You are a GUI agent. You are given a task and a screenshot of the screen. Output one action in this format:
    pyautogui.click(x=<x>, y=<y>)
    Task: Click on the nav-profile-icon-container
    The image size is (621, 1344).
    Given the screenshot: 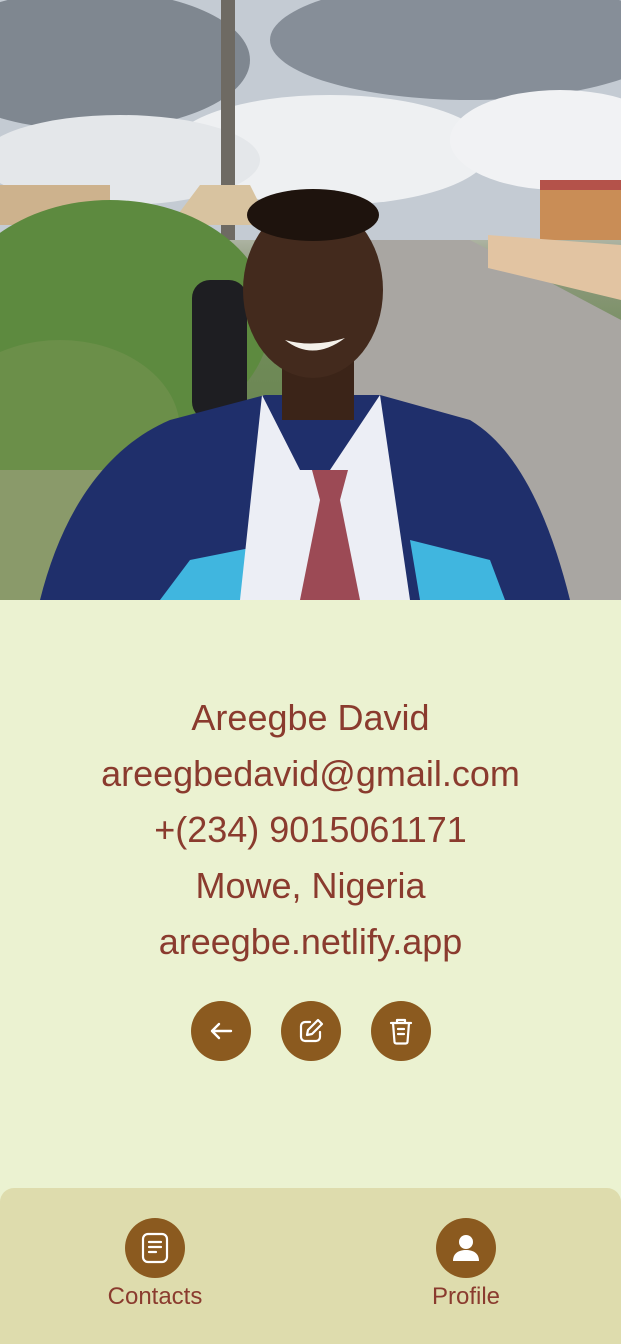 What is the action you would take?
    pyautogui.click(x=466, y=1248)
    